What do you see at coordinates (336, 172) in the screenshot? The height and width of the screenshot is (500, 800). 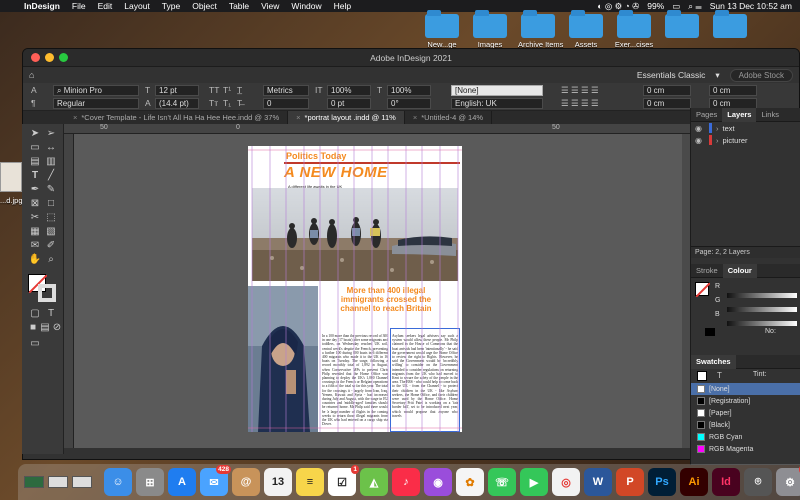 I see `headline-text: A NEW HOME` at bounding box center [336, 172].